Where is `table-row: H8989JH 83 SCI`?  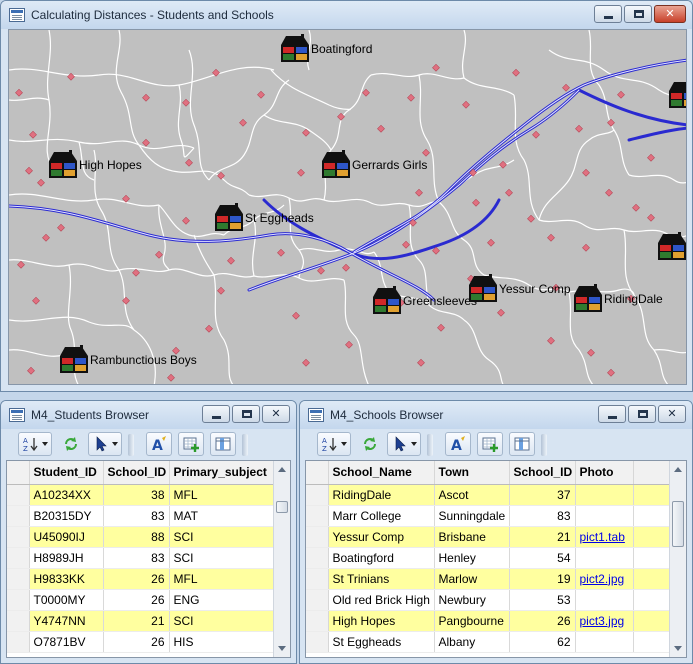
table-row: H8989JH 83 SCI is located at coordinates (141, 558).